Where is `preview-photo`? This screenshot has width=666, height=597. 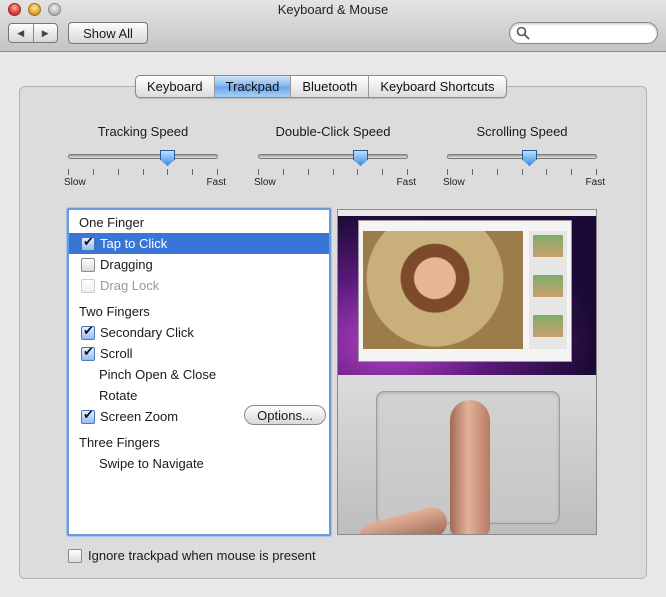 preview-photo is located at coordinates (443, 290).